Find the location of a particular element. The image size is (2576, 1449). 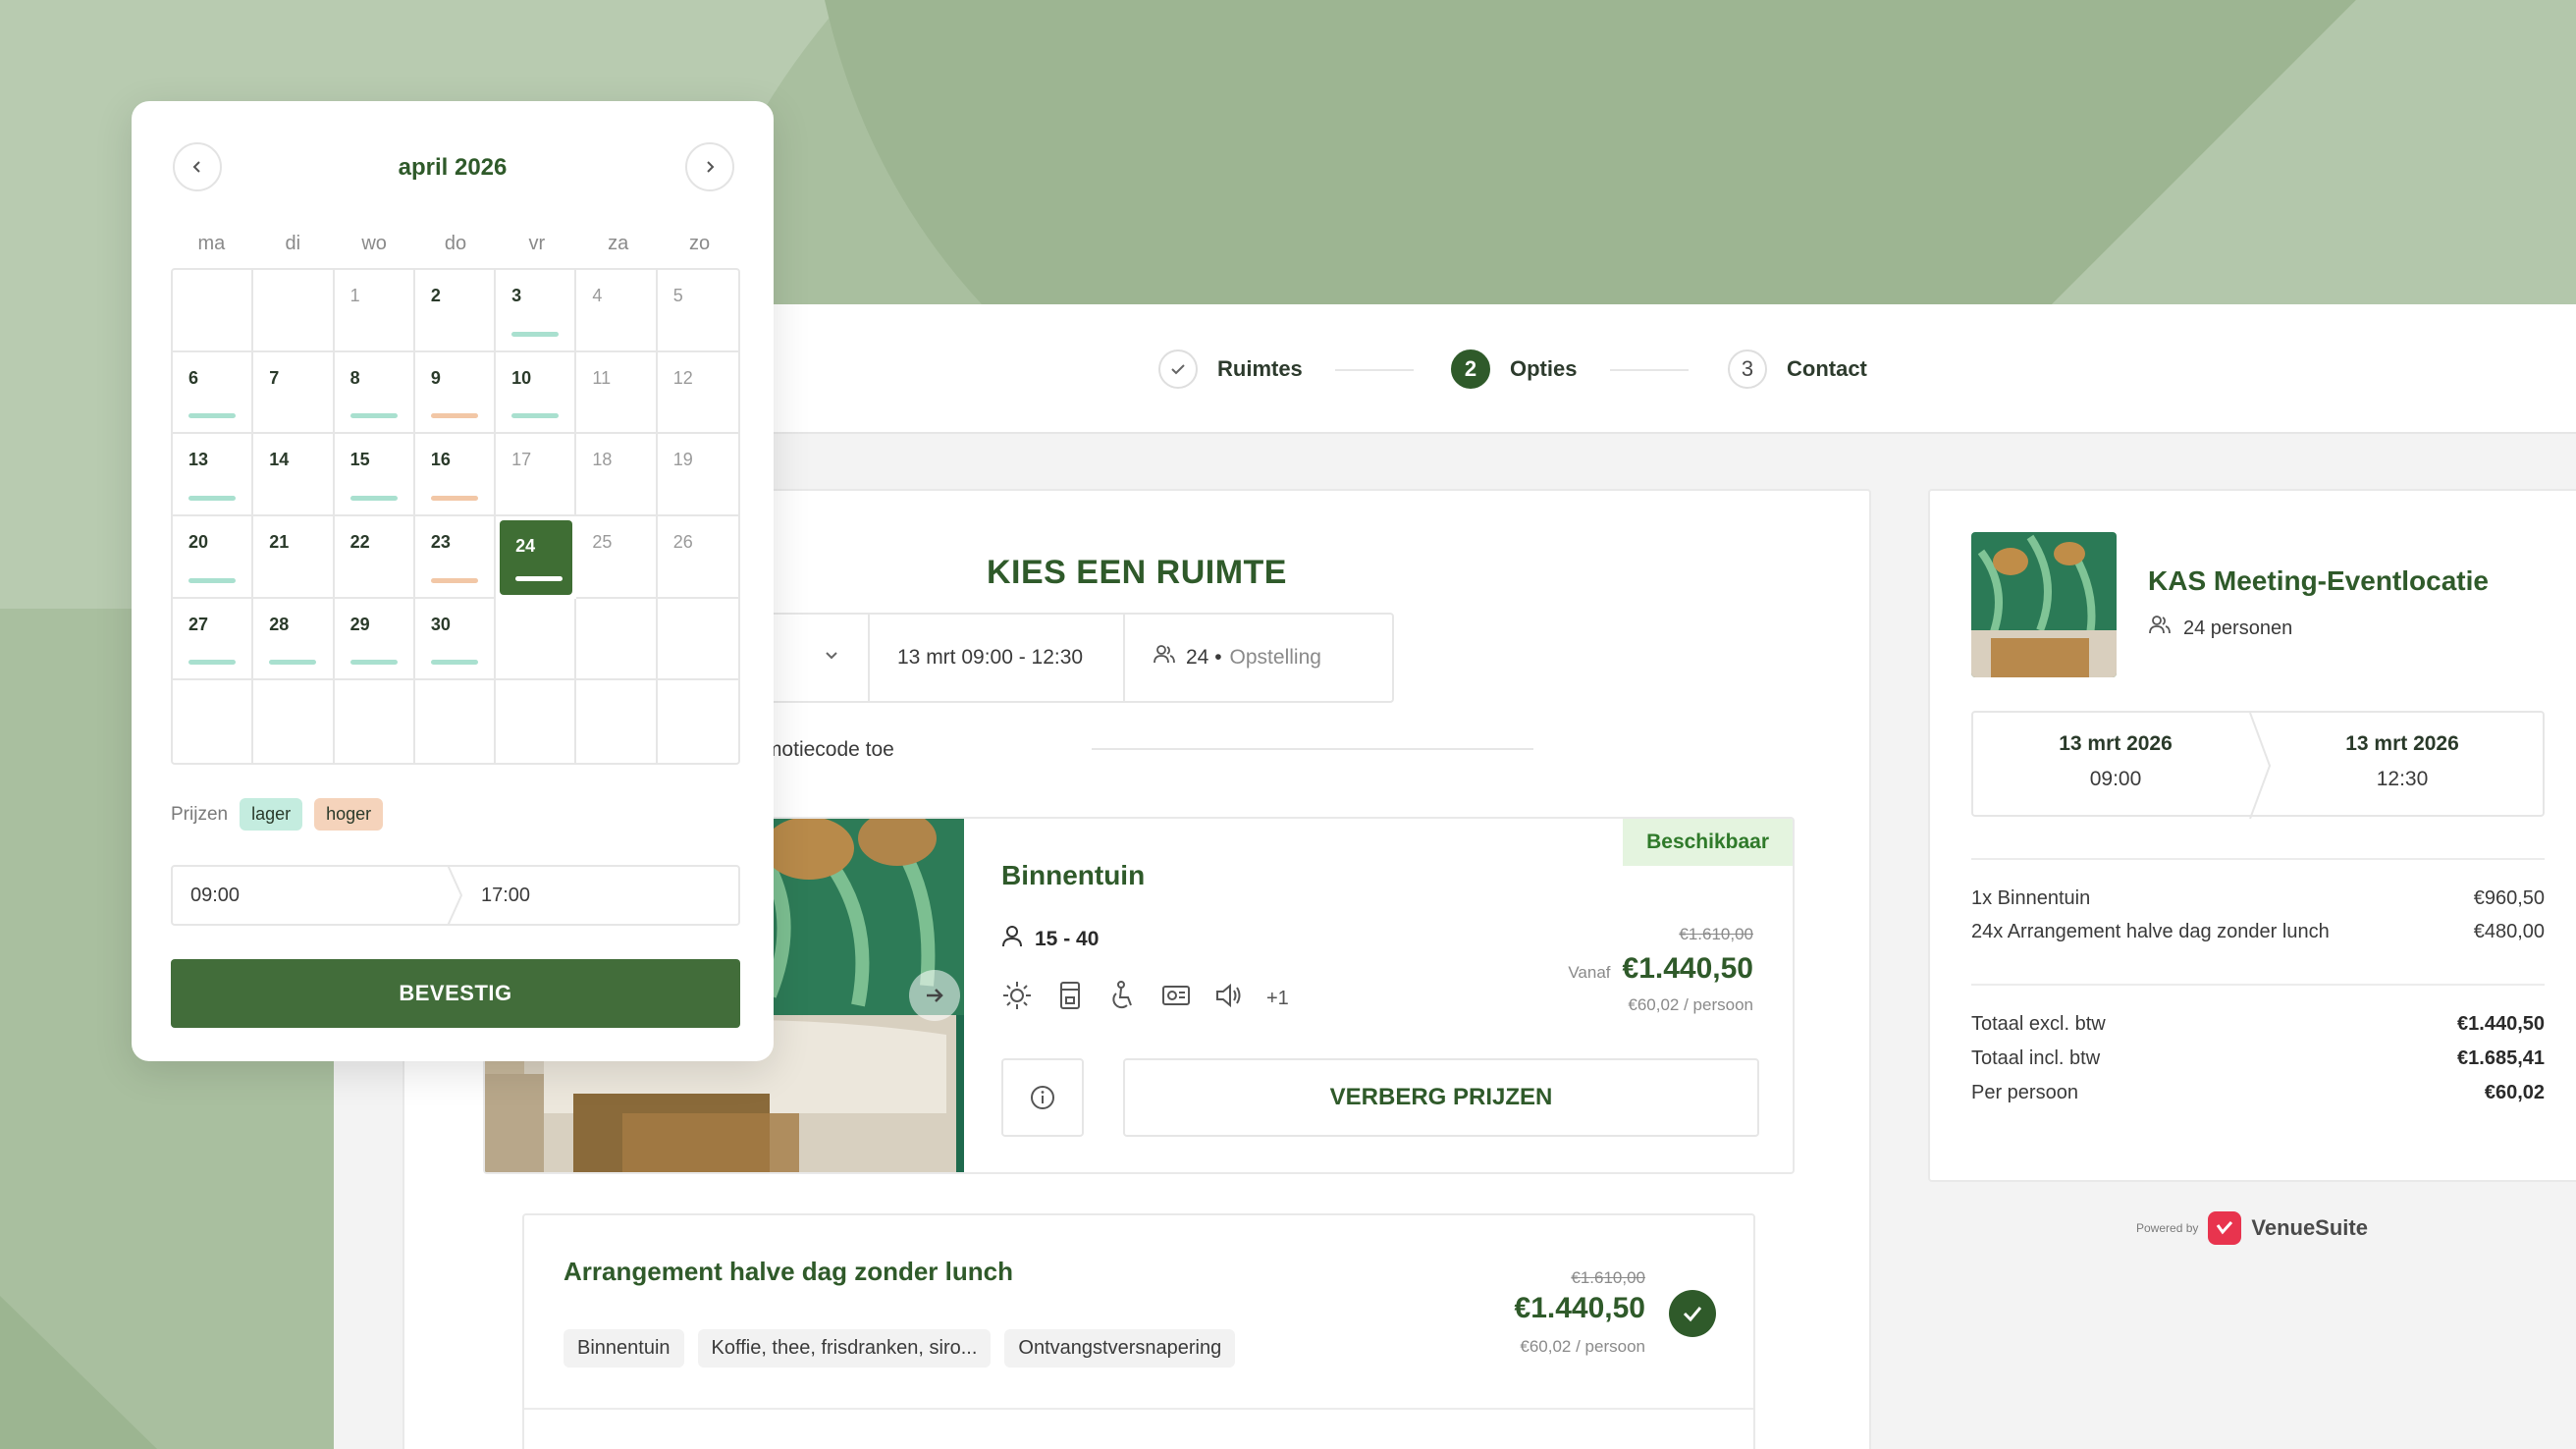

day-number: 8 is located at coordinates (354, 377).